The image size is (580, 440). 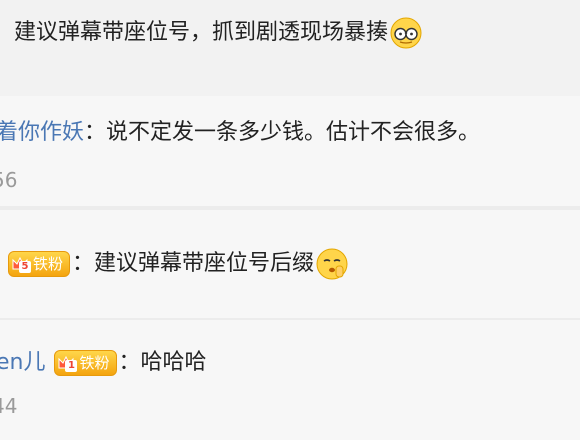 I want to click on comment-text: 建议弹幕带座位号后缀, so click(x=204, y=263).